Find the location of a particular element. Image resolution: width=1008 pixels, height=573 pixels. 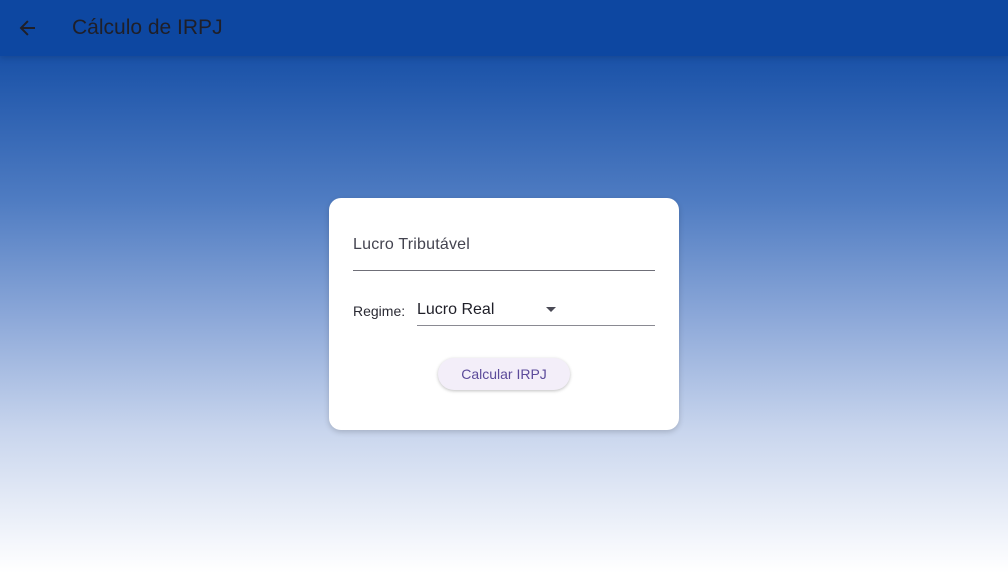

dropdown-arrow-icon is located at coordinates (551, 309).